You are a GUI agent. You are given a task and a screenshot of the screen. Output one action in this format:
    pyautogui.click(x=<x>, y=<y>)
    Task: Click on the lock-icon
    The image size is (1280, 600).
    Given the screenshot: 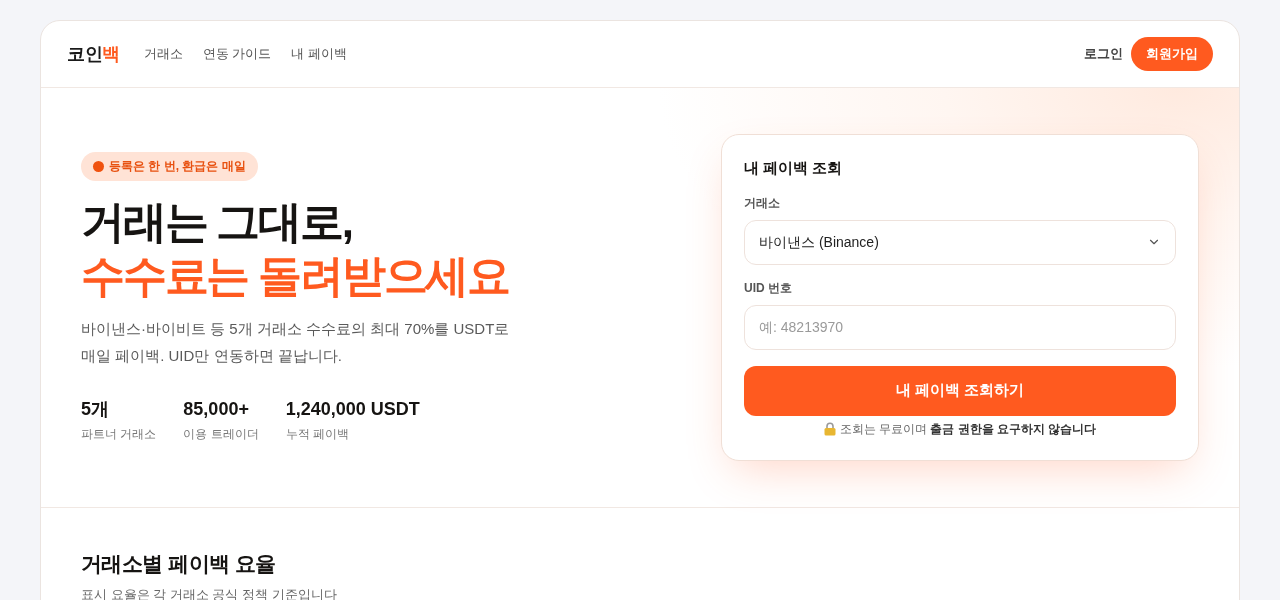 What is the action you would take?
    pyautogui.click(x=829, y=428)
    